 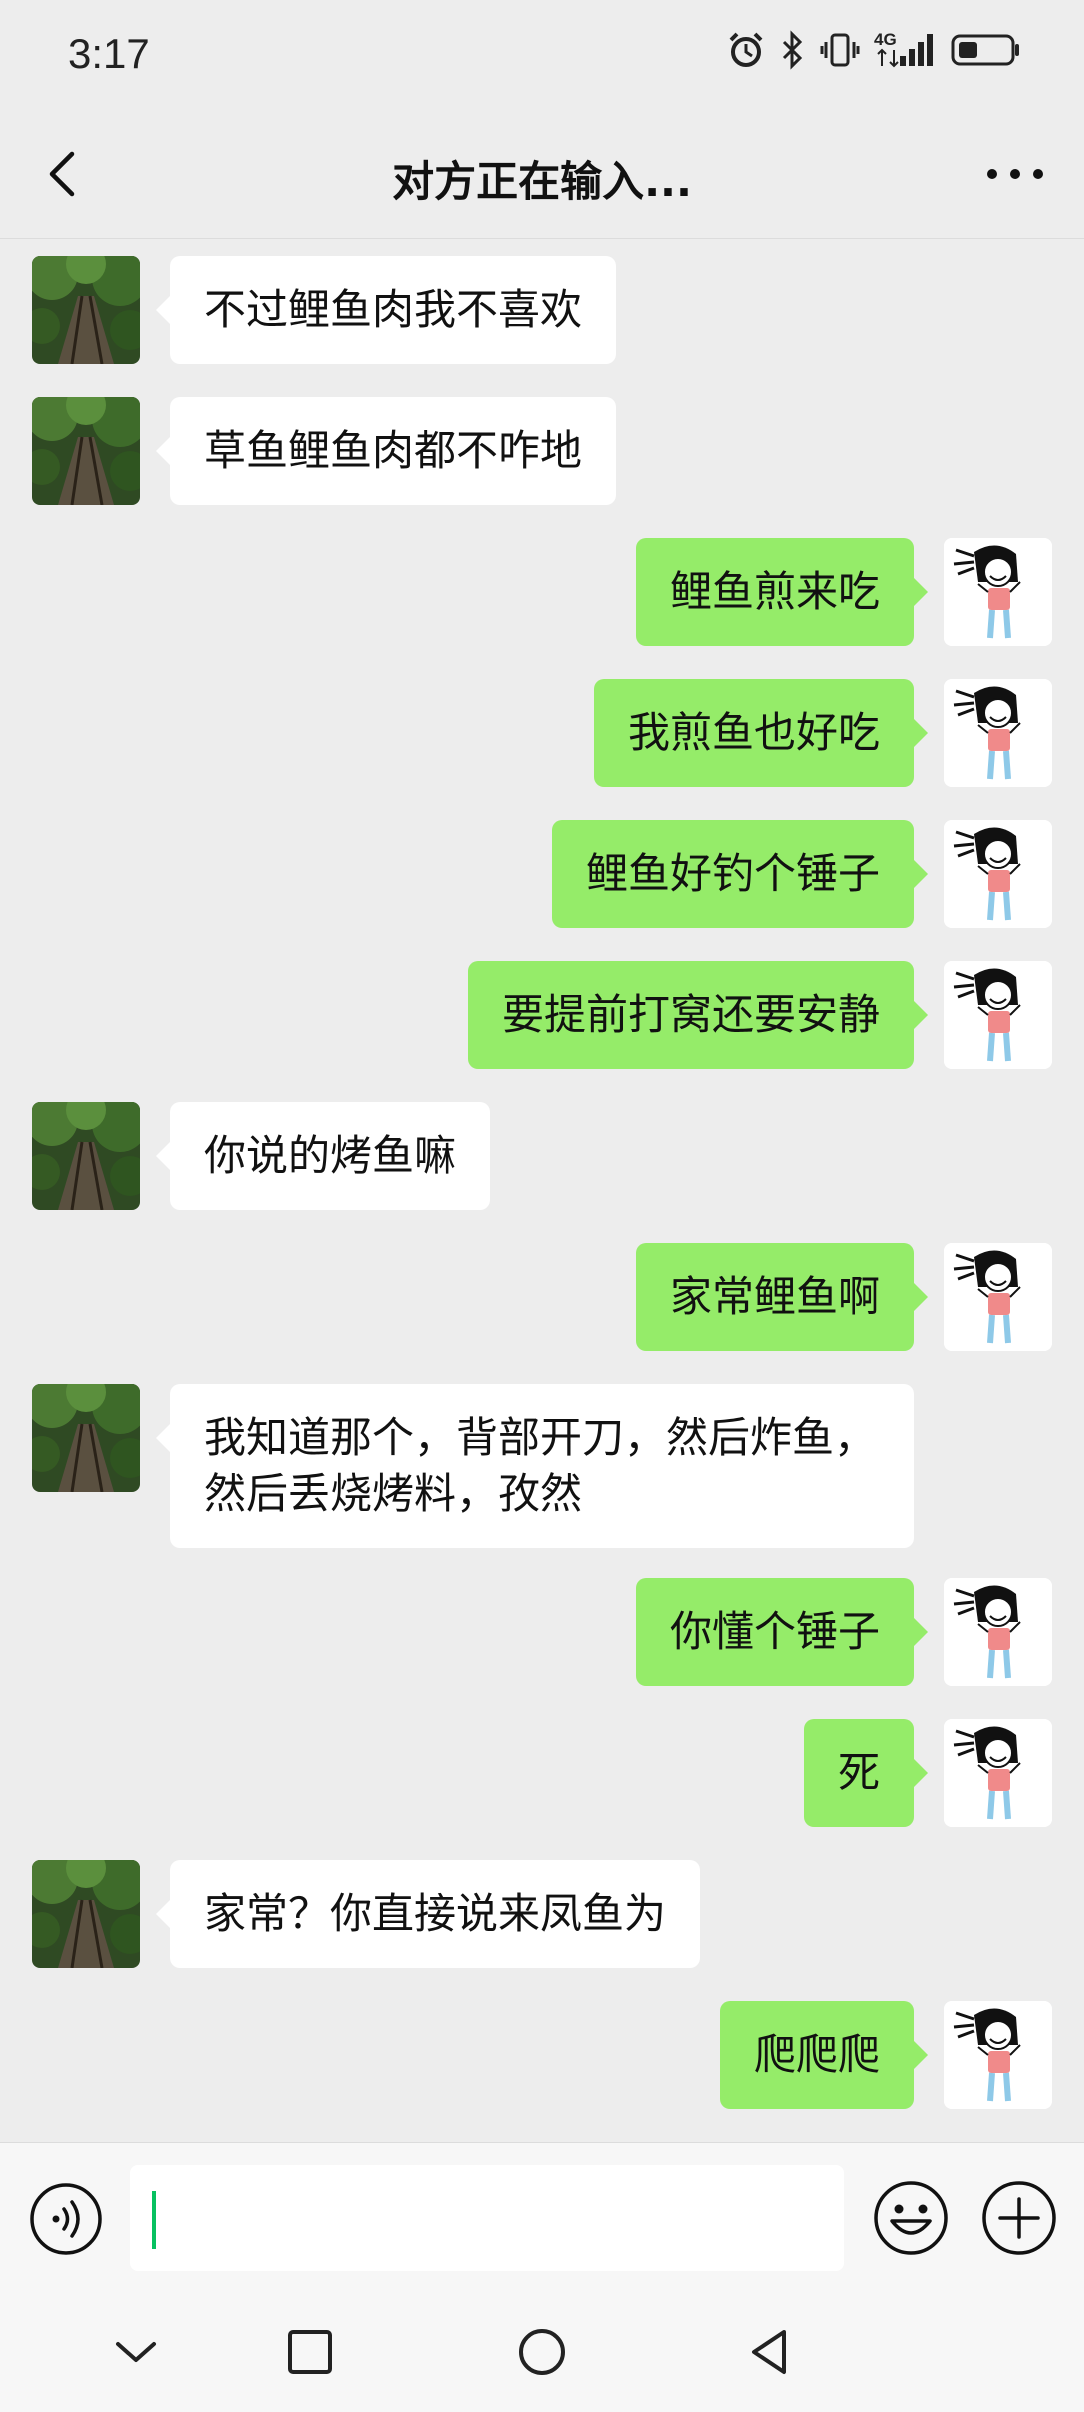 I want to click on message-bubble: 家常？你直接说来凤鱼为, so click(x=428, y=1914).